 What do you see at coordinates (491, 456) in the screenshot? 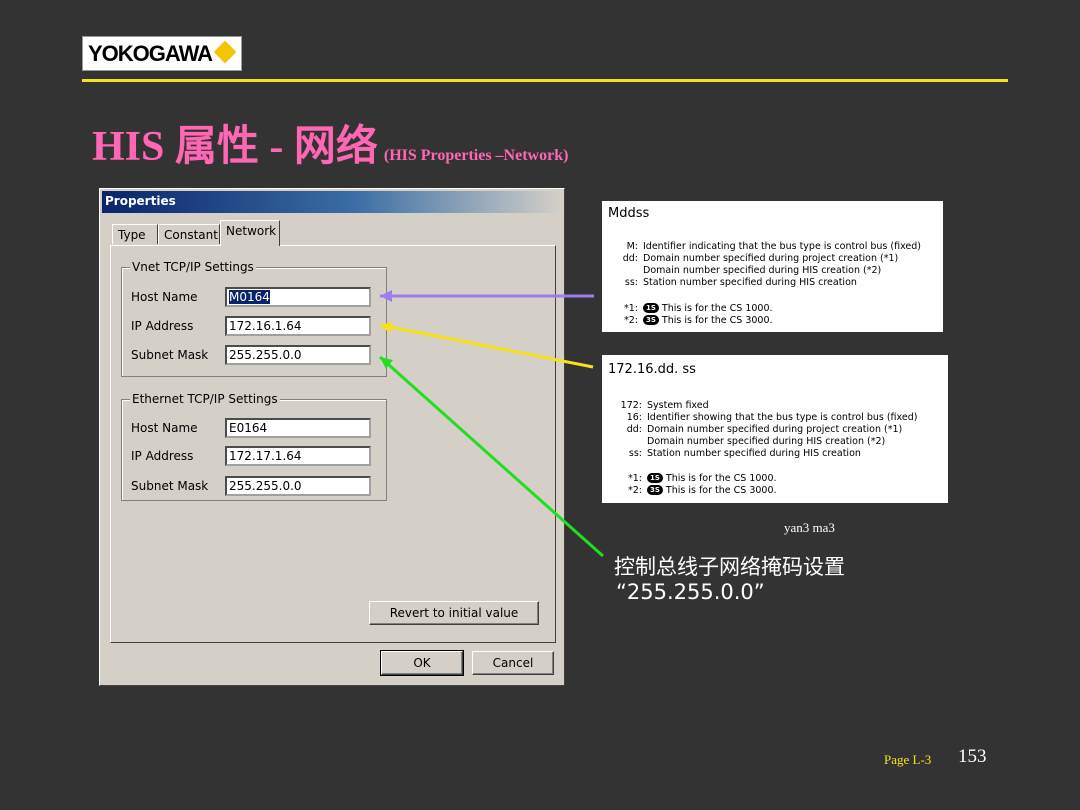
I see `arrow-subnet-mask` at bounding box center [491, 456].